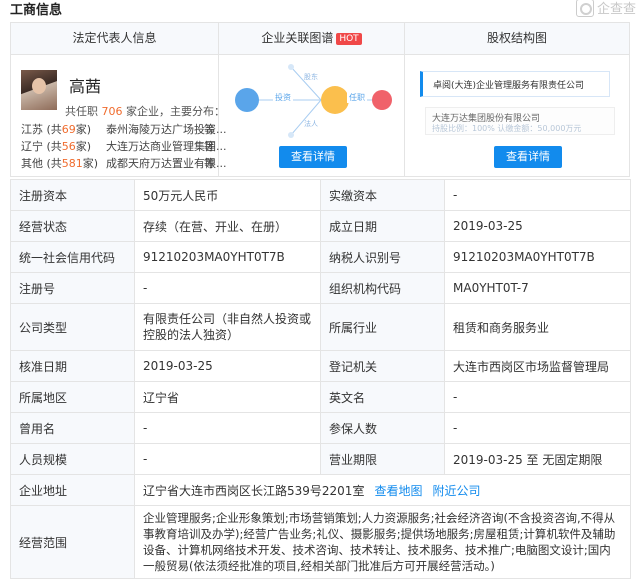 The width and height of the screenshot is (640, 579). I want to click on field-label: 成立日期, so click(382, 226).